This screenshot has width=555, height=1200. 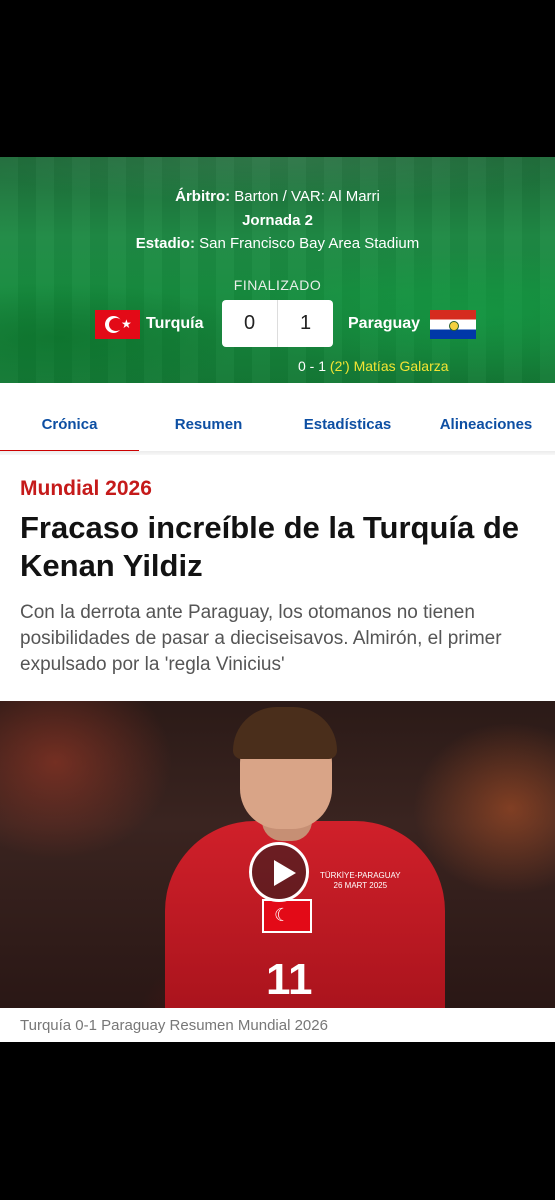 I want to click on stadium-label: Estadio:, so click(x=165, y=243).